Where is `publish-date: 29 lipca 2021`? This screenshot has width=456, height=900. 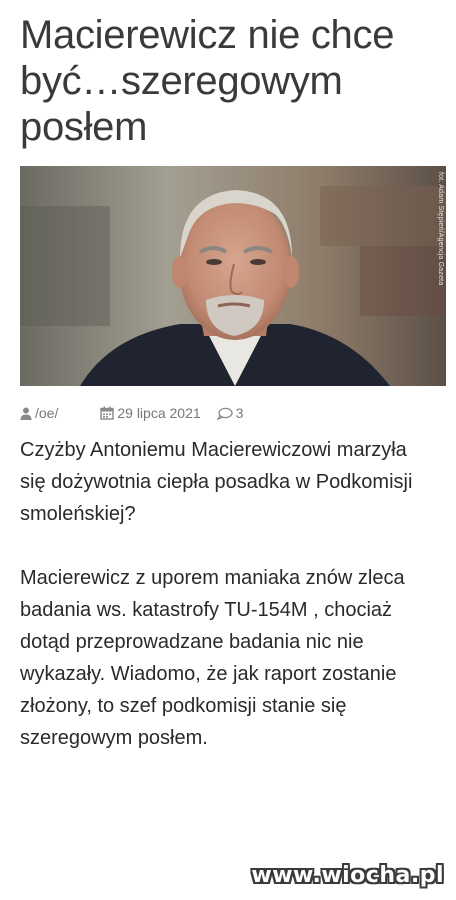 publish-date: 29 lipca 2021 is located at coordinates (150, 413).